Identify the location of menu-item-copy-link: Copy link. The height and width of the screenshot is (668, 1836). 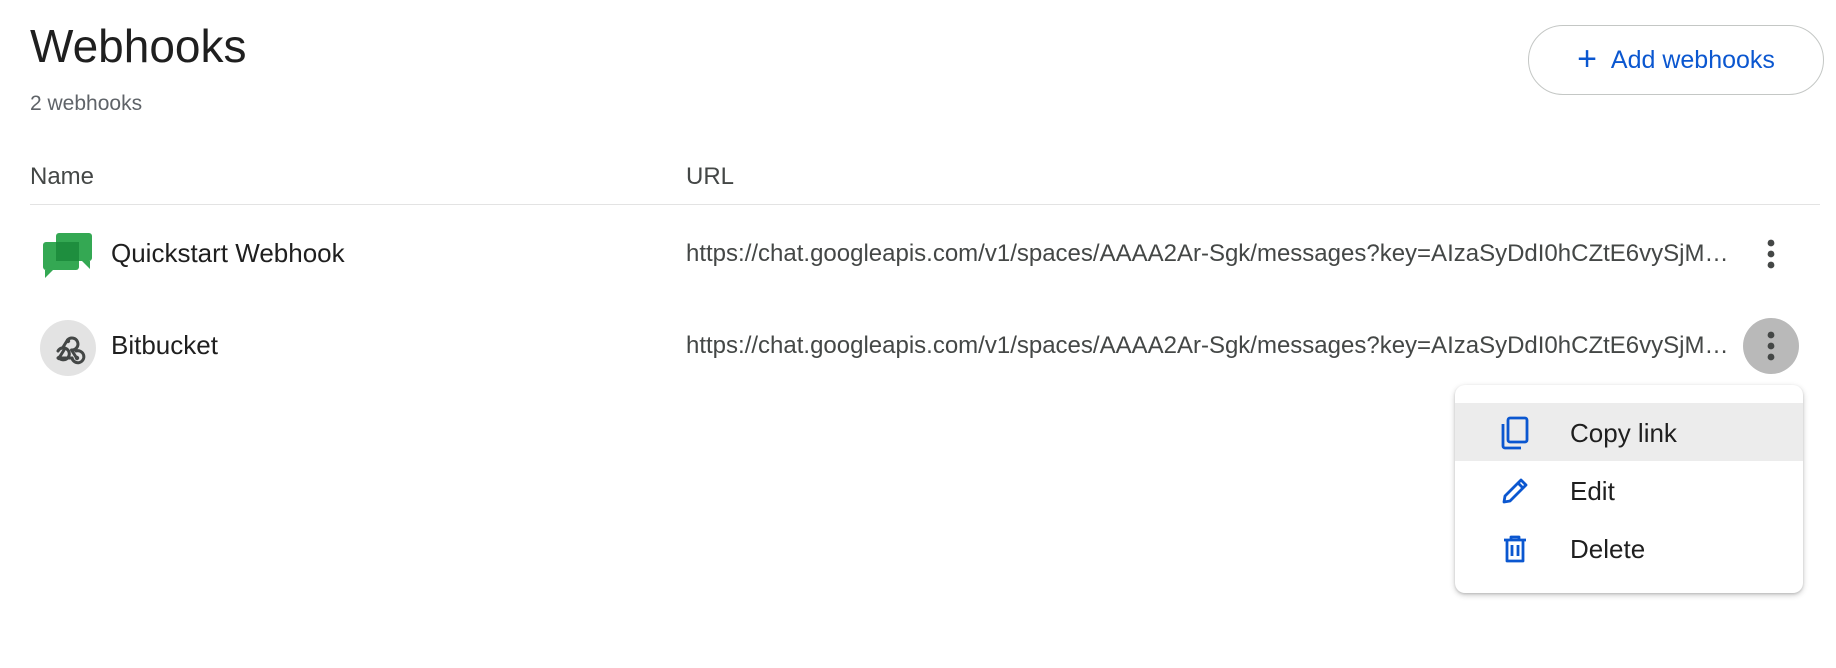
(1629, 432).